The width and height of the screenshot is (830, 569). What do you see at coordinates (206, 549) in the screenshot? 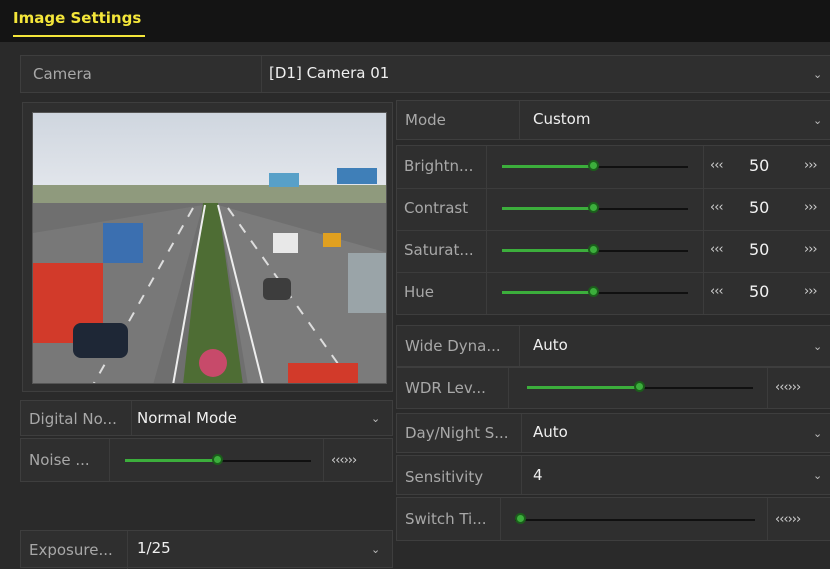
I see `exposure-row: Exposure... 1/25 ⌄` at bounding box center [206, 549].